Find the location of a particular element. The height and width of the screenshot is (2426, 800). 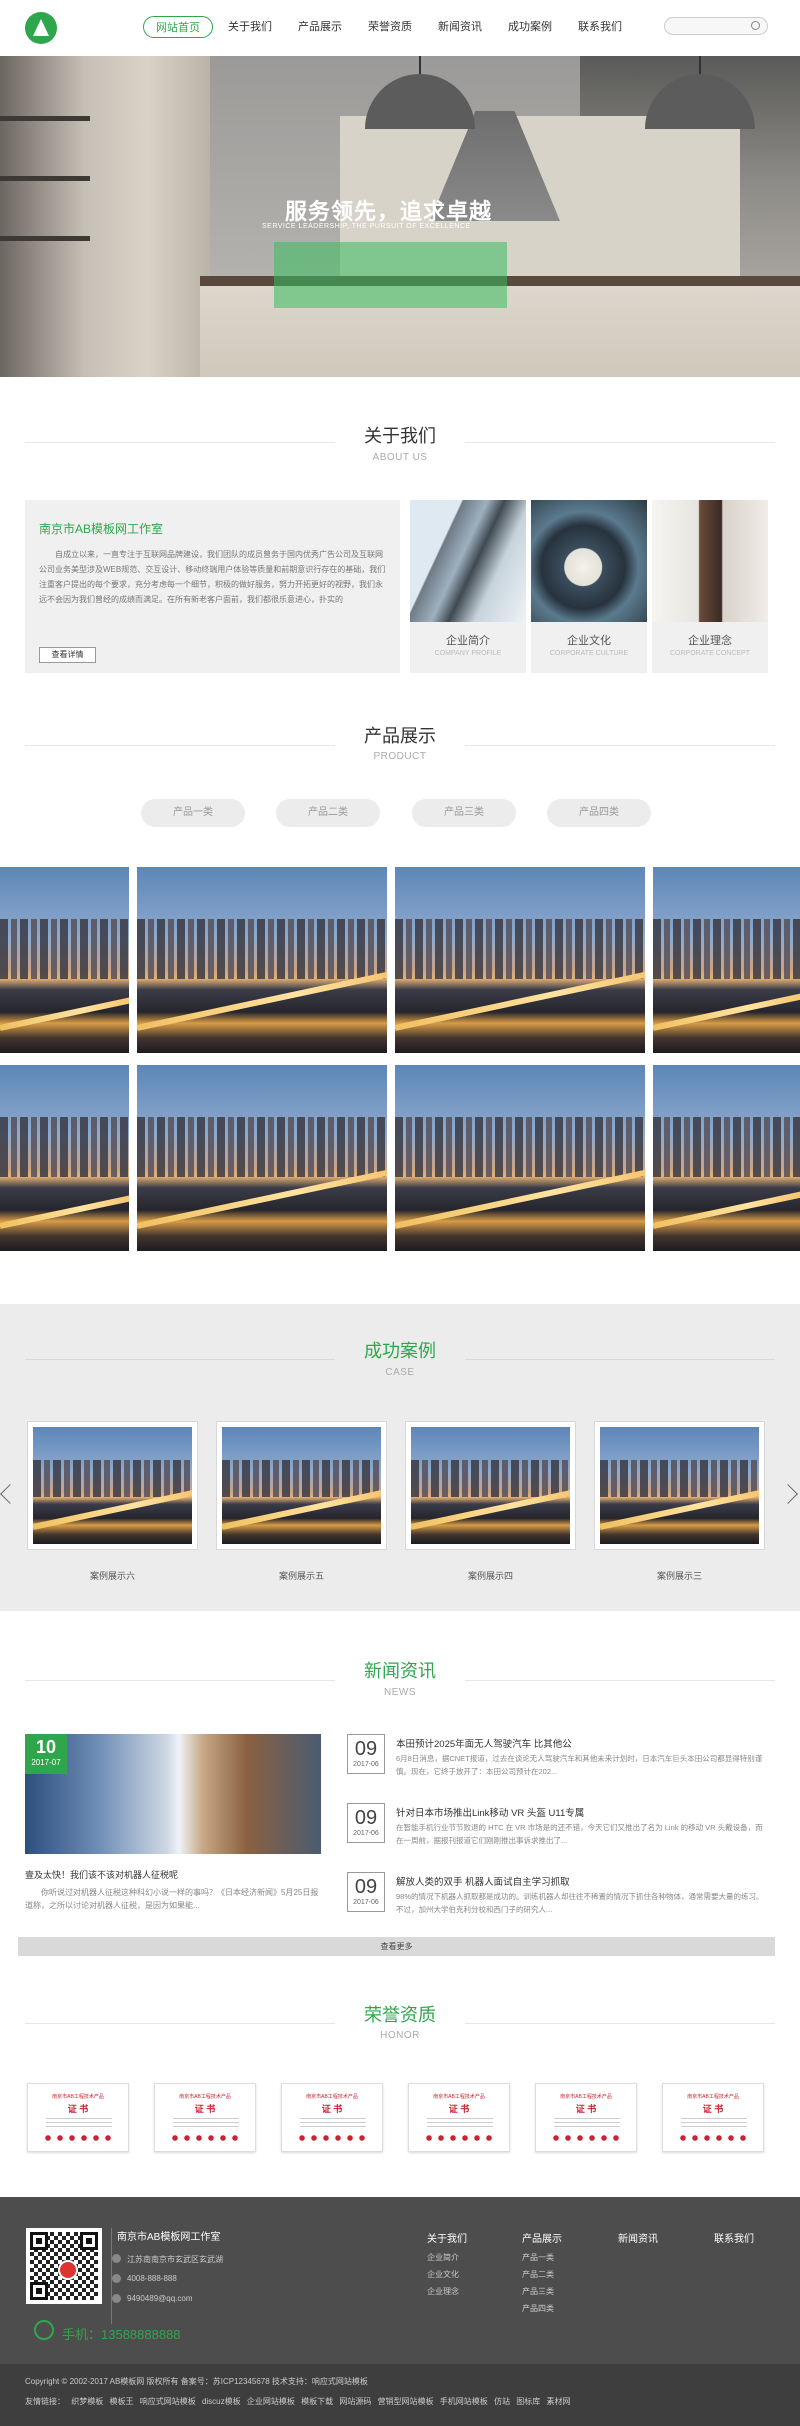

news-item-title: 针对日本市场推出Link移动 VR 头盔 U11专属 is located at coordinates (582, 1812).